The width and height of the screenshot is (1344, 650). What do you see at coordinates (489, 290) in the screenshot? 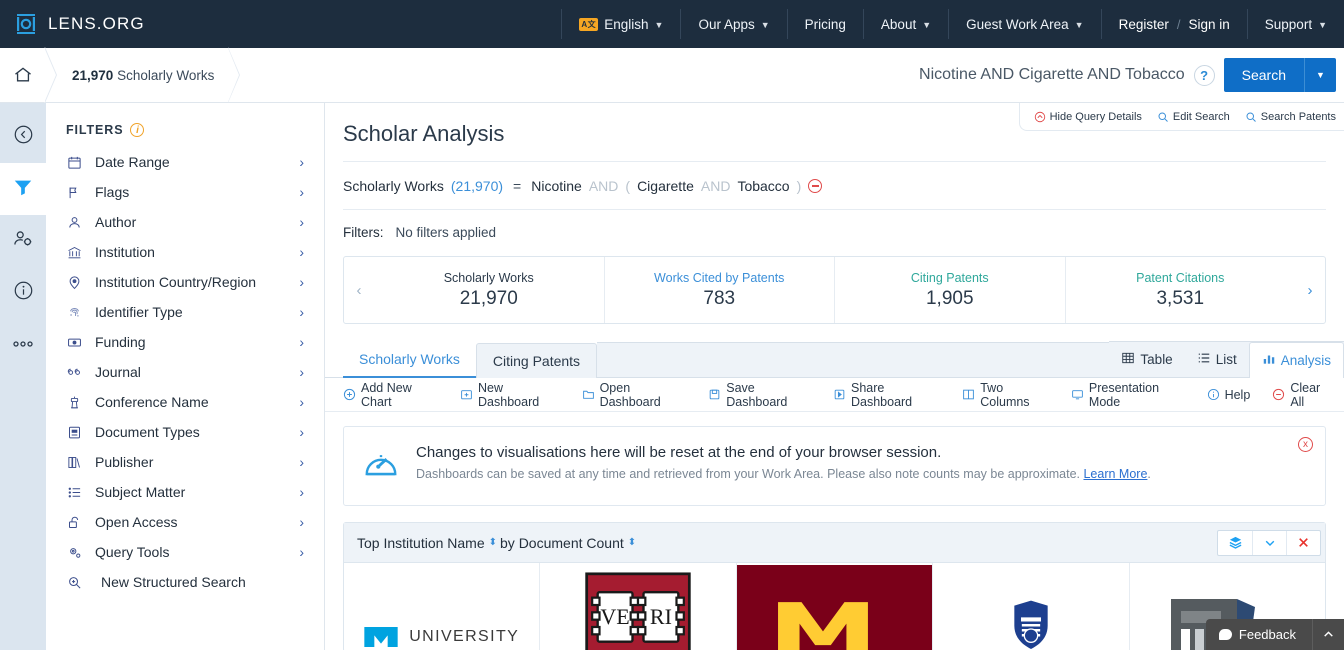
I see `stat-scholarly-works: Scholarly Works 21,970` at bounding box center [489, 290].